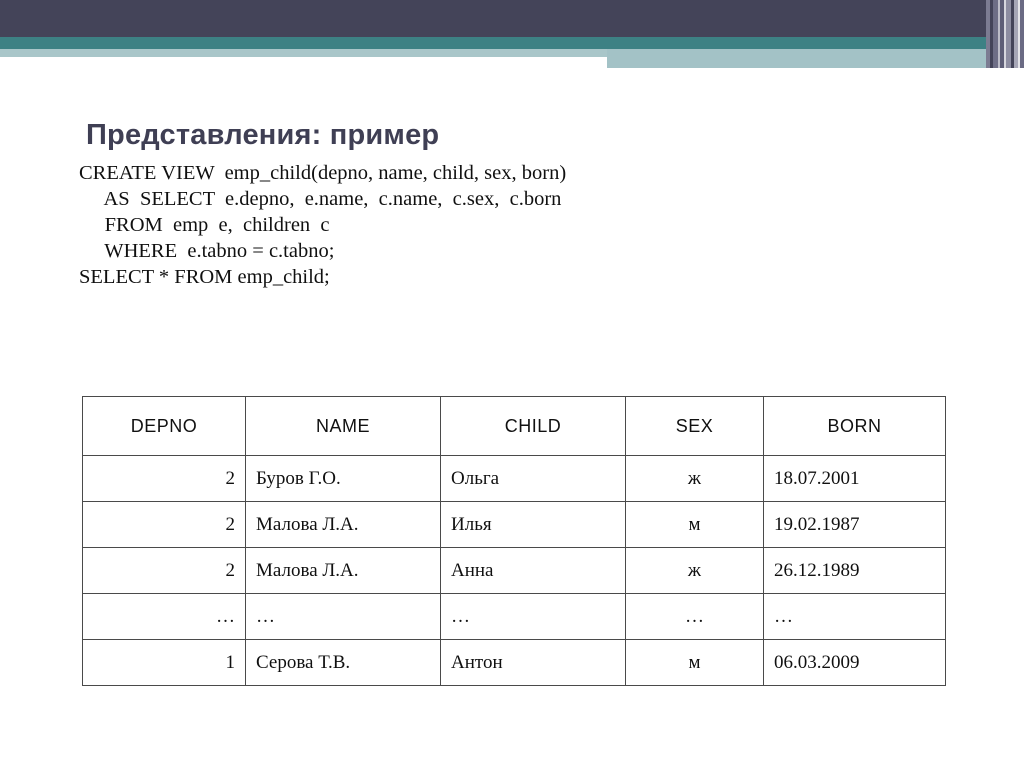 This screenshot has width=1024, height=768. I want to click on table-header-row: DEPNO NAME CHILD SEX BORN, so click(514, 426).